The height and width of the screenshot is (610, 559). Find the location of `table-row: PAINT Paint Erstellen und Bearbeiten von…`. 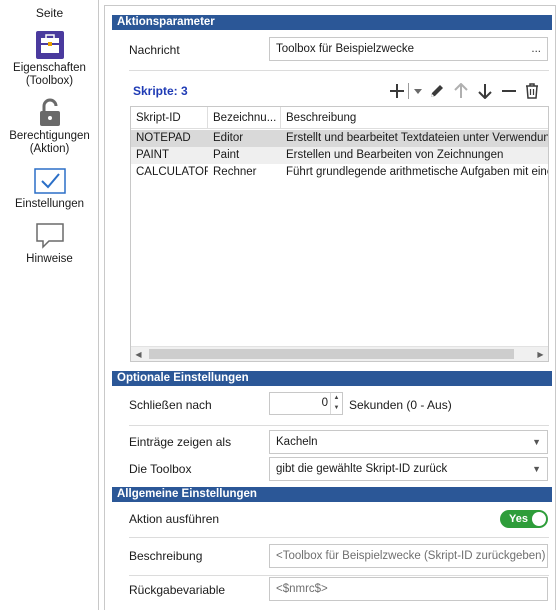

table-row: PAINT Paint Erstellen und Bearbeiten von… is located at coordinates (339, 155).